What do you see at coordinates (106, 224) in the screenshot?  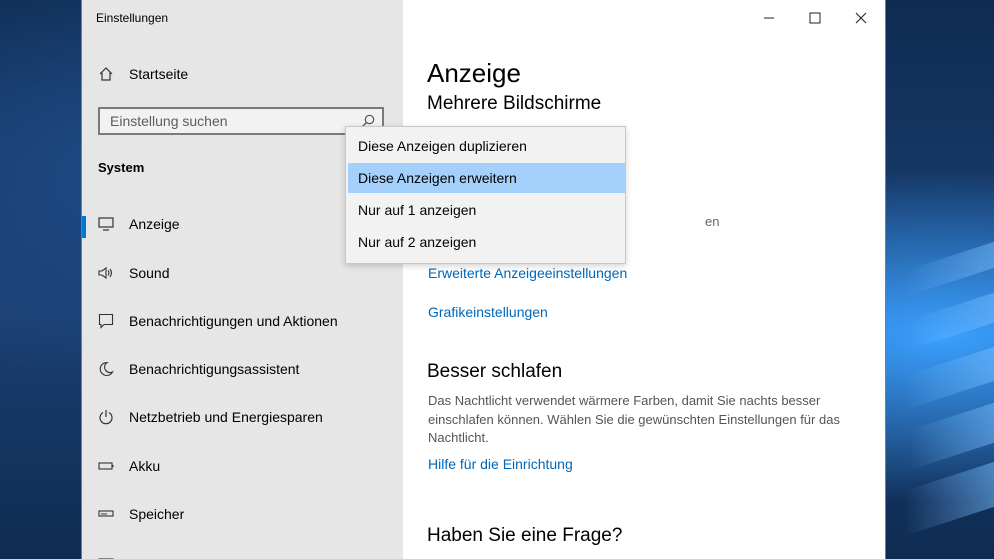 I see `monitor-icon` at bounding box center [106, 224].